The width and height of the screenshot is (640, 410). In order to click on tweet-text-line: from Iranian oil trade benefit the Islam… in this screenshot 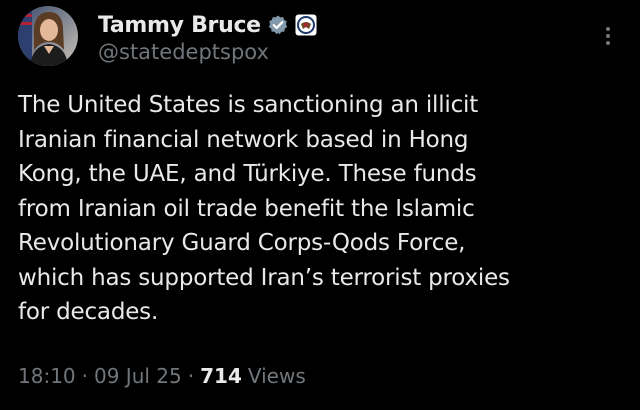, I will do `click(246, 208)`.